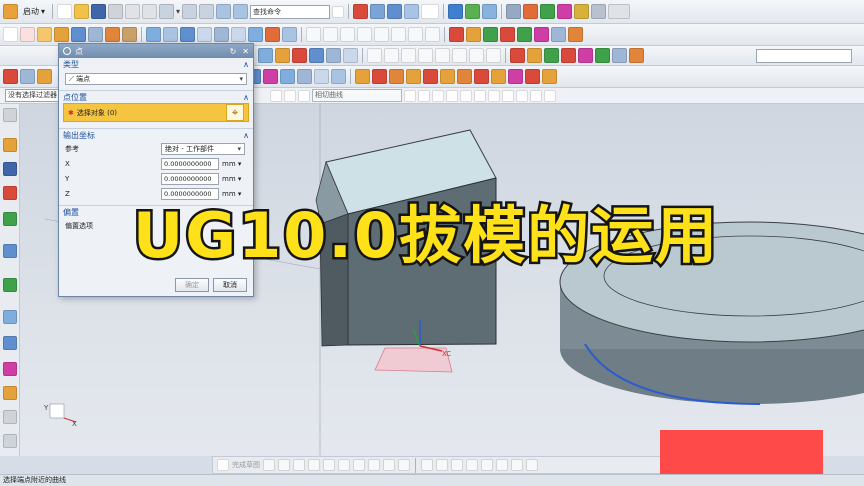  I want to click on datum-plane-icon, so click(44, 34).